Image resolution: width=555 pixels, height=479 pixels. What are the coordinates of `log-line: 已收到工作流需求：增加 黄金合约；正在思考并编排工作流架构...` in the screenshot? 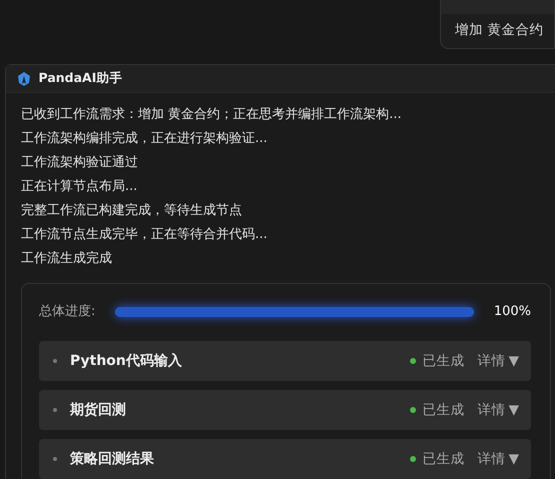 It's located at (212, 115).